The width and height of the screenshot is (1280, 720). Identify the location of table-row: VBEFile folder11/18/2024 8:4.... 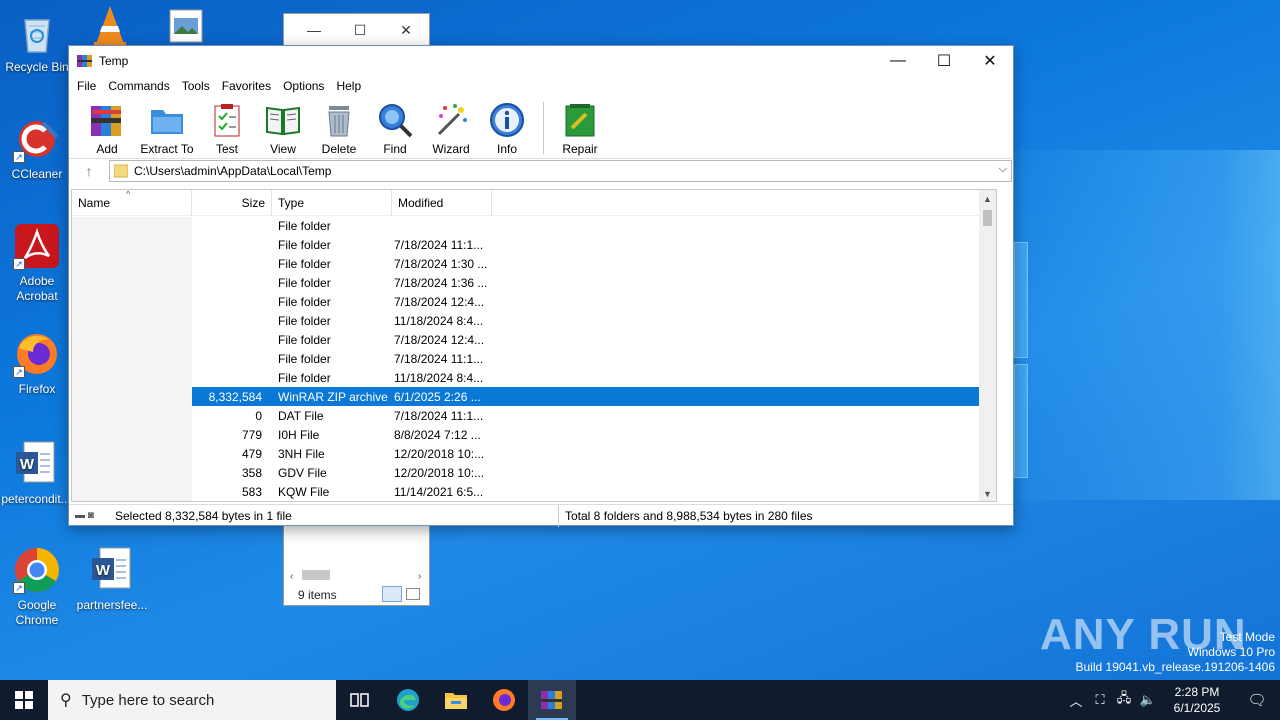
(534, 377).